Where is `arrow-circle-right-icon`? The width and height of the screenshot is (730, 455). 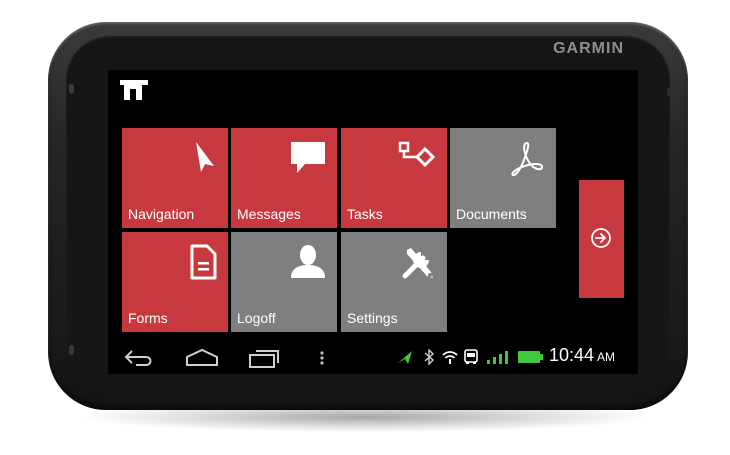
arrow-circle-right-icon is located at coordinates (601, 238).